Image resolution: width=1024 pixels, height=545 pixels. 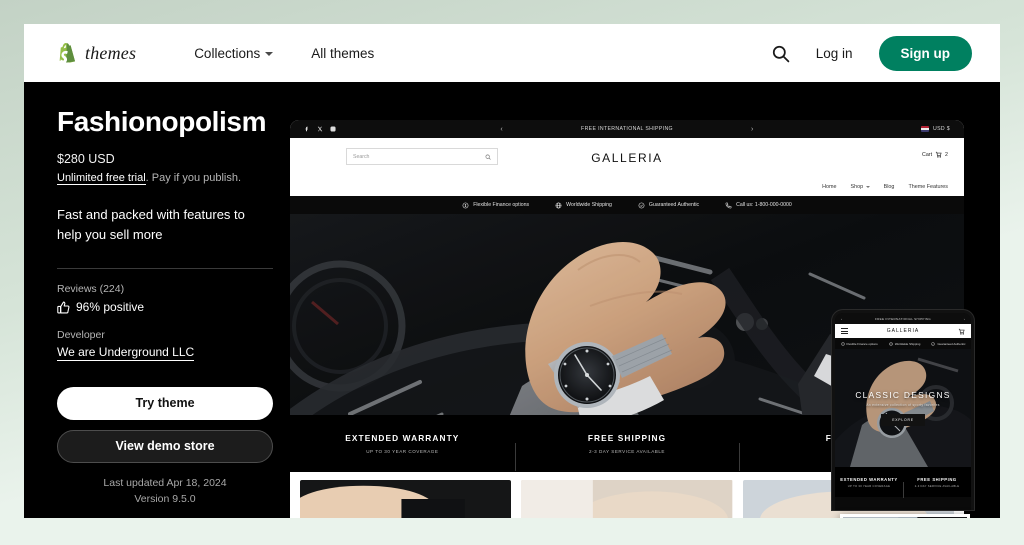 What do you see at coordinates (903, 395) in the screenshot?
I see `mobile-hero-title: CLASSIC DESIGNS` at bounding box center [903, 395].